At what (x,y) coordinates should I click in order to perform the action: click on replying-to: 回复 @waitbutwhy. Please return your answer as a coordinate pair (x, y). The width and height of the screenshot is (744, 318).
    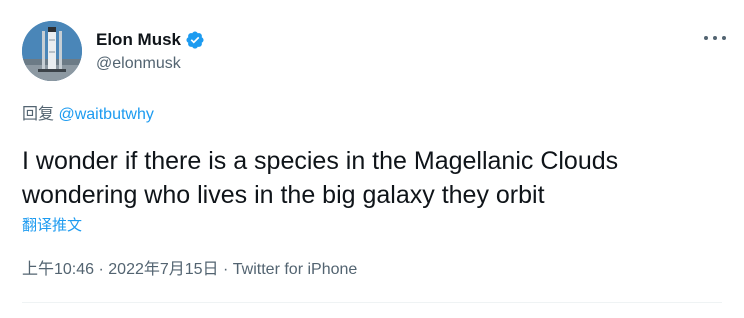
    Looking at the image, I should click on (88, 115).